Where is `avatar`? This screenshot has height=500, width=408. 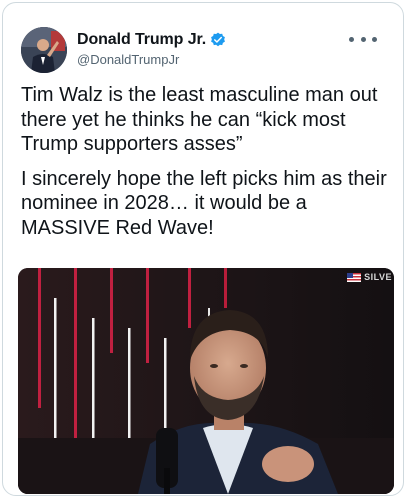 avatar is located at coordinates (44, 50).